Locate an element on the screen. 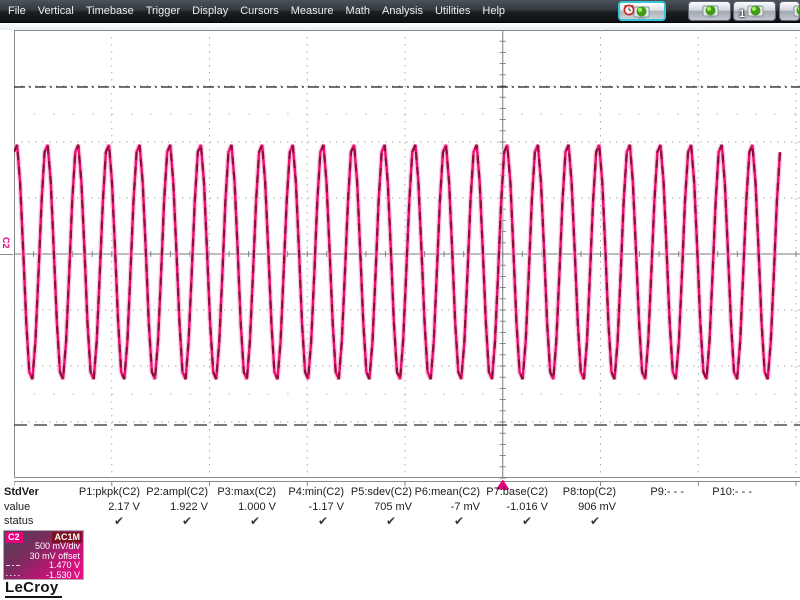  channel-c2-axis-label: C2 is located at coordinates (6, 243).